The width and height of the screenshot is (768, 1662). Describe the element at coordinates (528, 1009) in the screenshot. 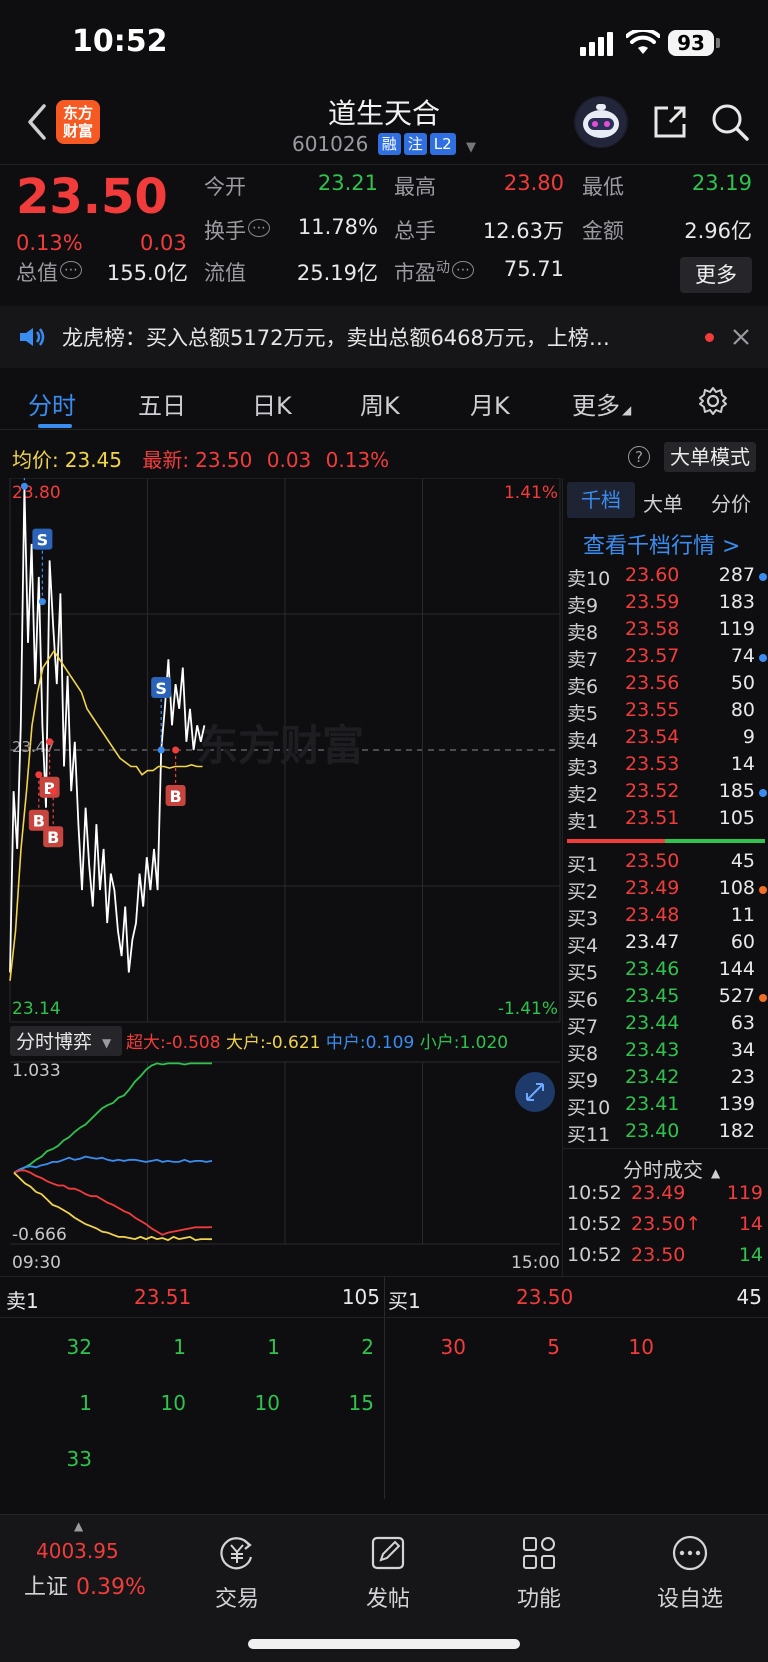

I see `pct-bottom-label: -1.41%` at that location.